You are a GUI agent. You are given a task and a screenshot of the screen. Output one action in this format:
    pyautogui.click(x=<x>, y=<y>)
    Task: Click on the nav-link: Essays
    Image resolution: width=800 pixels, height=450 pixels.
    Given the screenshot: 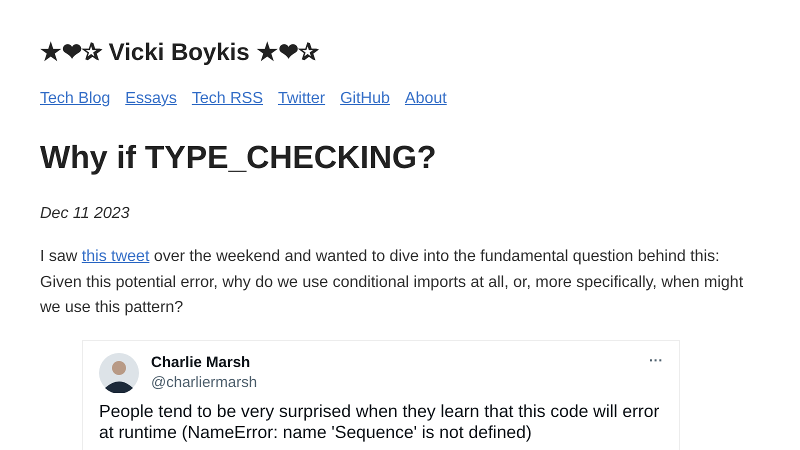 What is the action you would take?
    pyautogui.click(x=151, y=99)
    